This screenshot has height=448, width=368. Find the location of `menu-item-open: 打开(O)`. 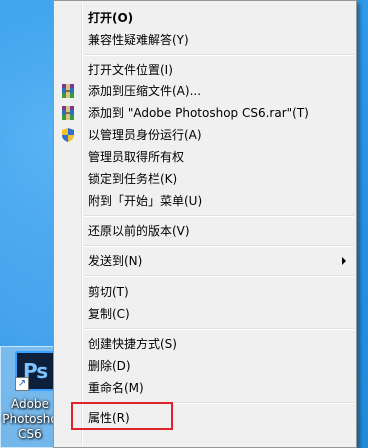

menu-item-open: 打开(O) is located at coordinates (205, 18).